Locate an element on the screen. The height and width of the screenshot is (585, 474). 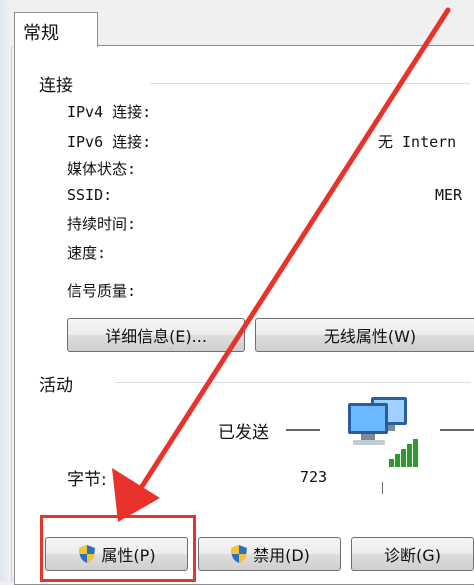
diagnose-button: 诊断(G) is located at coordinates (412, 554).